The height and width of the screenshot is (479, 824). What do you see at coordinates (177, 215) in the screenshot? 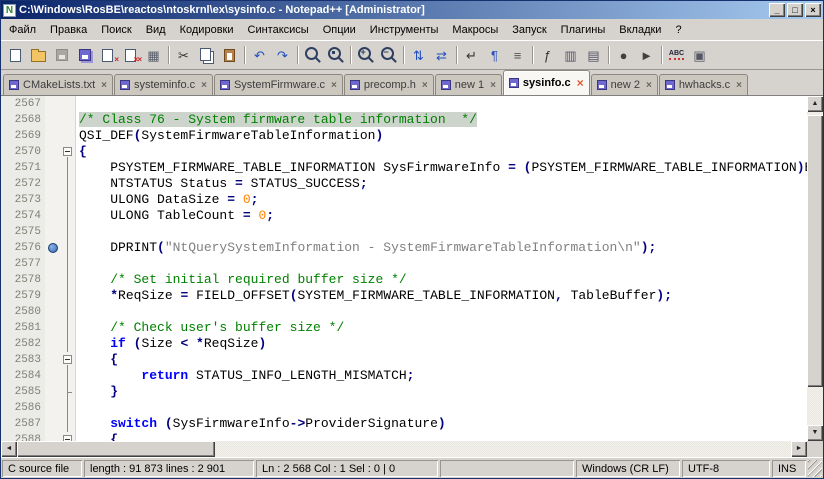
I see `code-line: ULONG TableCount = 0;` at bounding box center [177, 215].